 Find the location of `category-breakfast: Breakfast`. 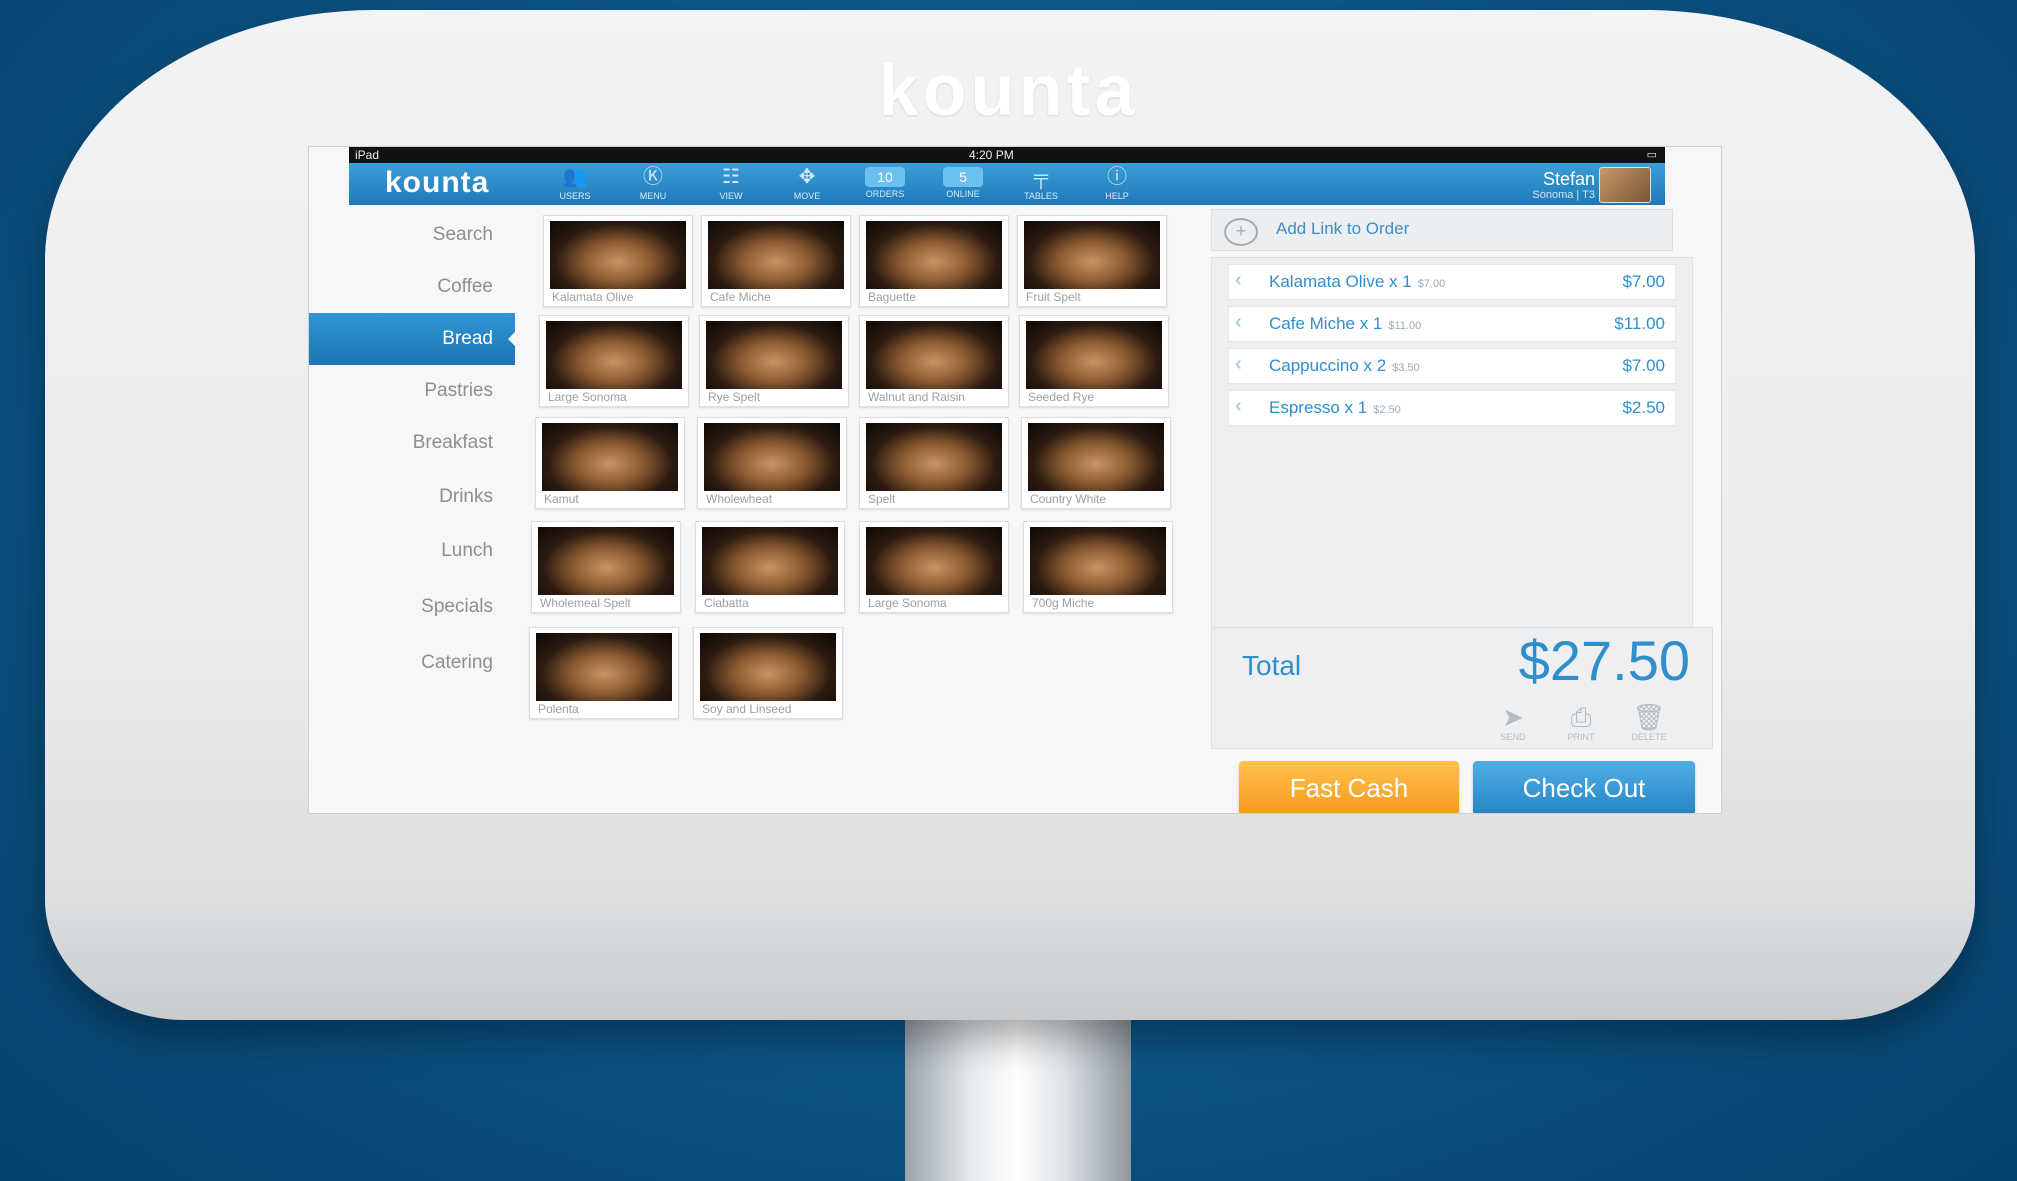

category-breakfast: Breakfast is located at coordinates (412, 443).